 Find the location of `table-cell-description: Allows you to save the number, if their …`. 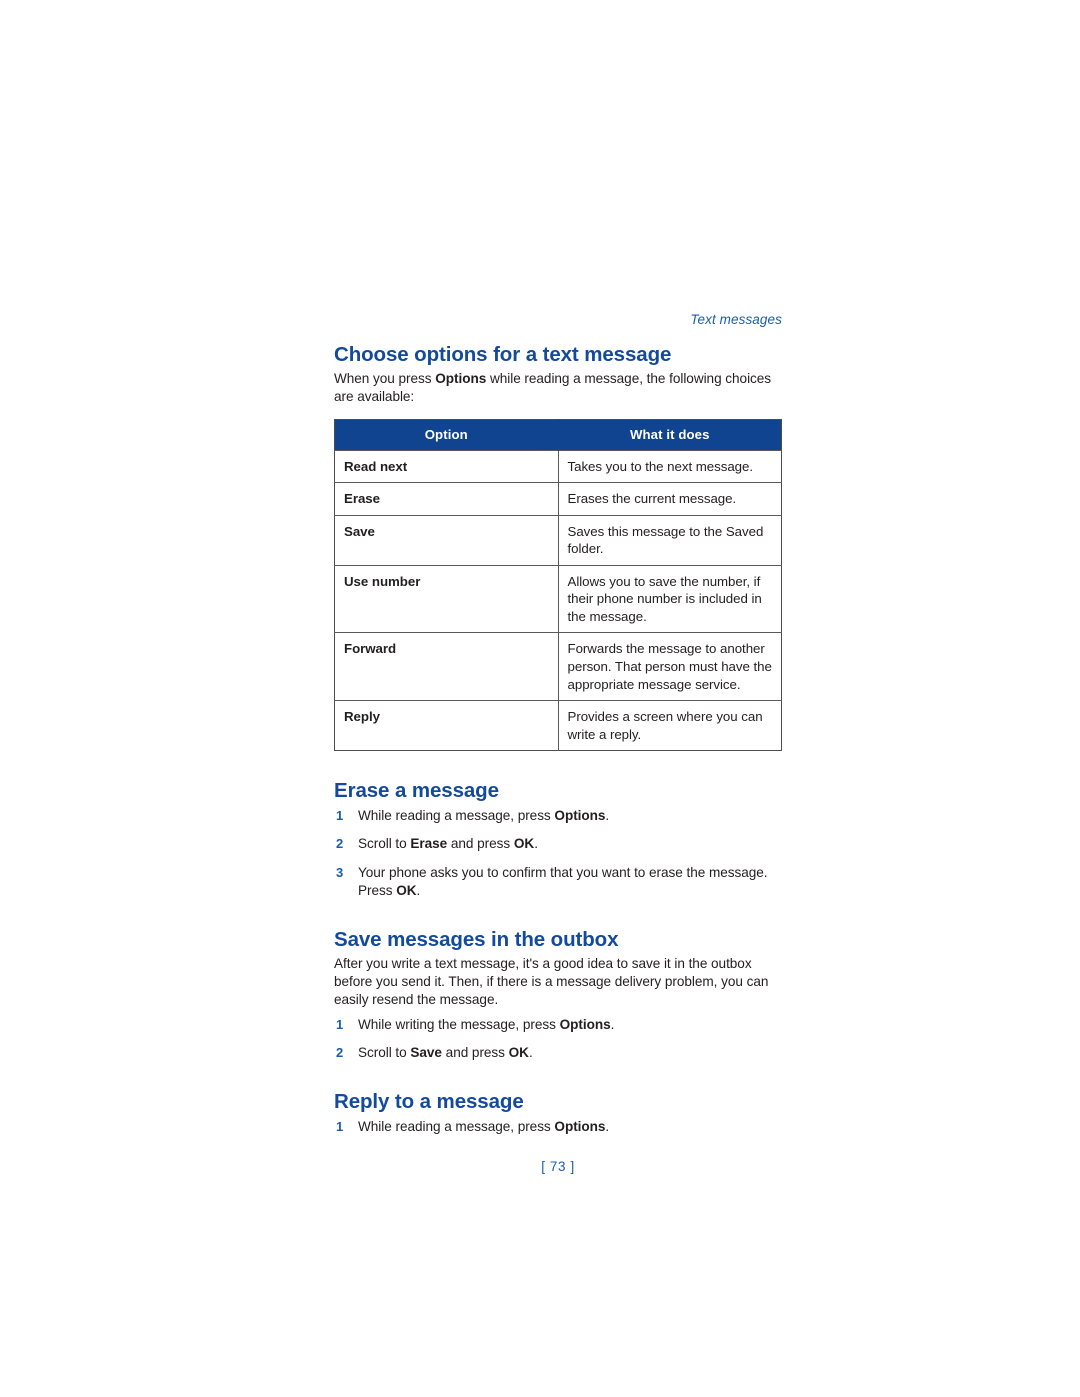

table-cell-description: Allows you to save the number, if their … is located at coordinates (670, 598).